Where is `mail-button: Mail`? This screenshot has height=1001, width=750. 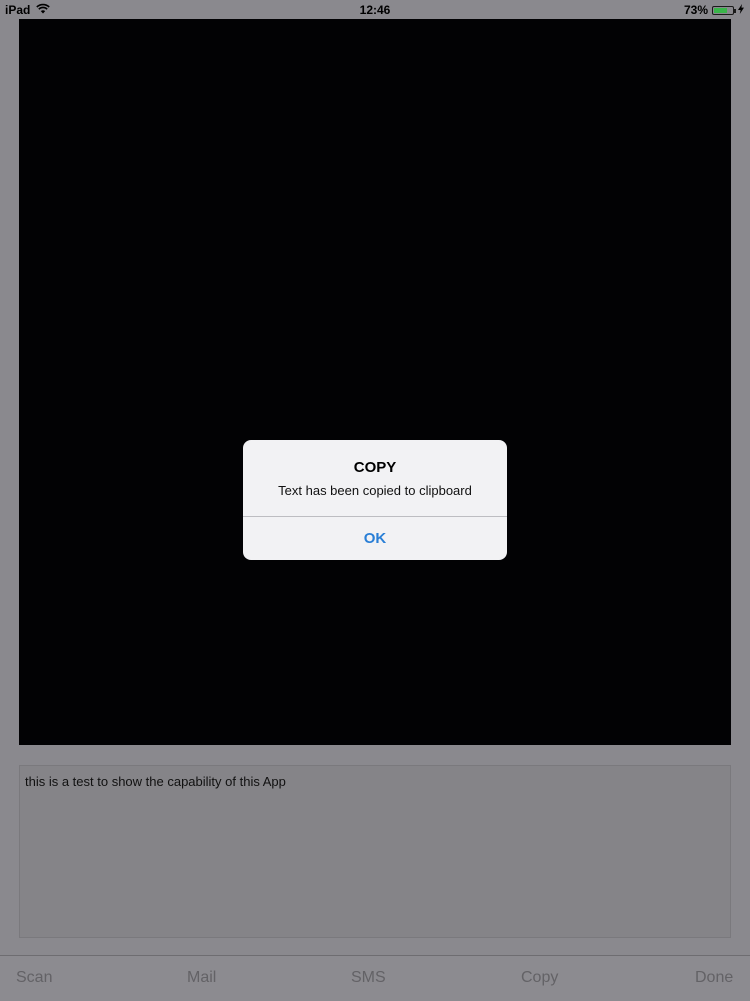
mail-button: Mail is located at coordinates (201, 978).